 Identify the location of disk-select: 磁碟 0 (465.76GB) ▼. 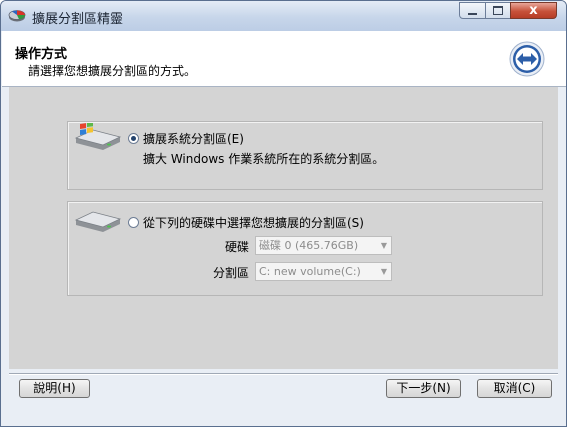
(323, 245).